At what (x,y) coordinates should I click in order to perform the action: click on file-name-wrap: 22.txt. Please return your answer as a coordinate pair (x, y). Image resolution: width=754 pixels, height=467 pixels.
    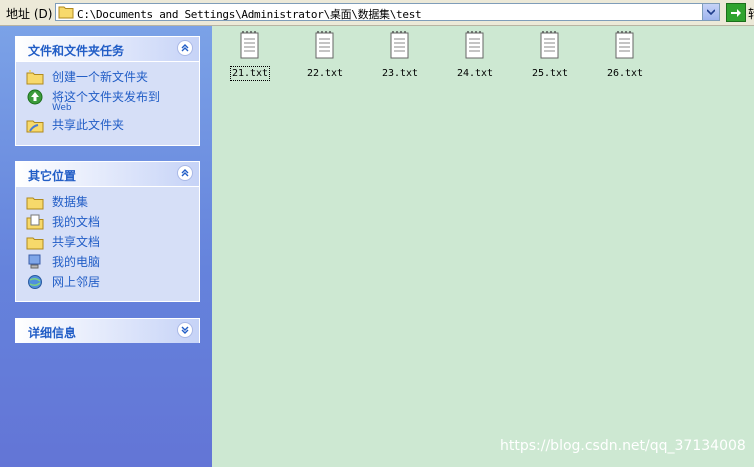
    Looking at the image, I should click on (325, 73).